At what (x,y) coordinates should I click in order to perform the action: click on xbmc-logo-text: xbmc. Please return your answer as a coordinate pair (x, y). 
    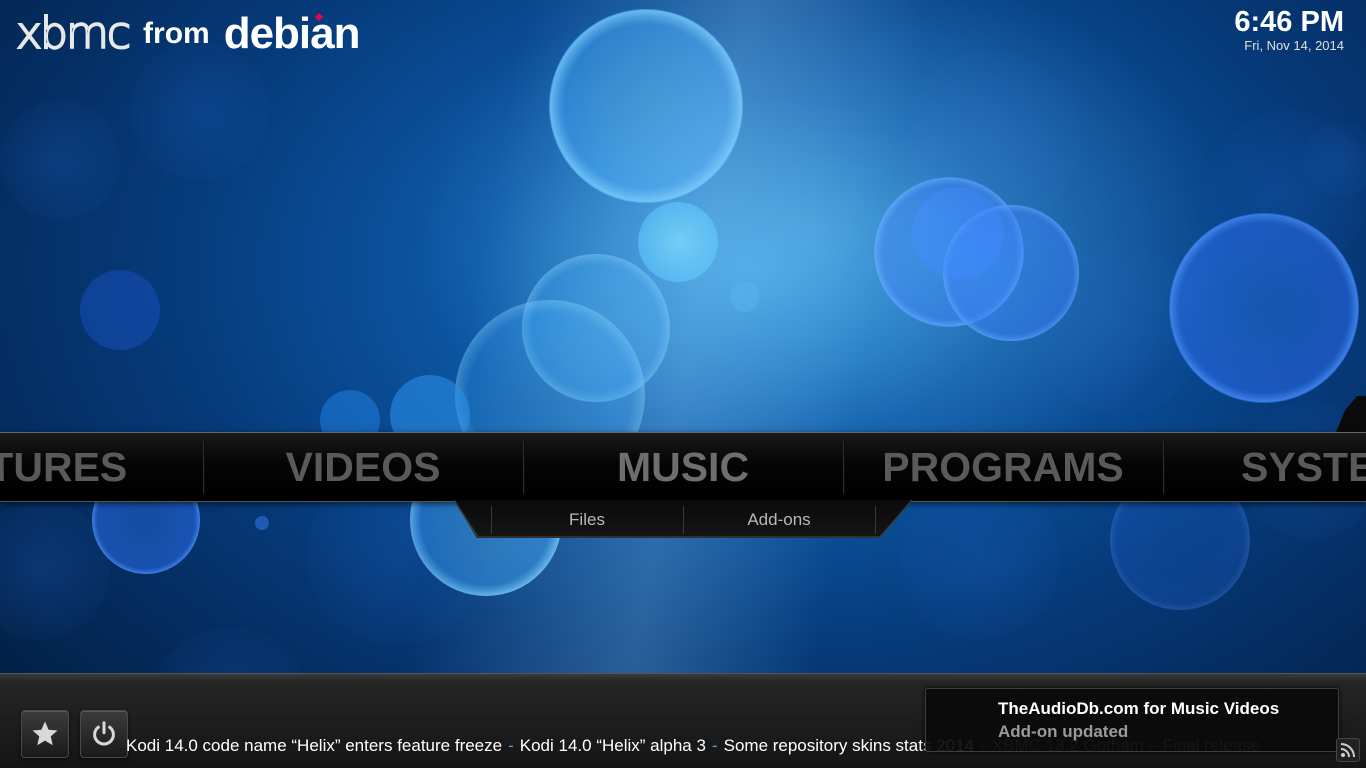
    Looking at the image, I should click on (73, 33).